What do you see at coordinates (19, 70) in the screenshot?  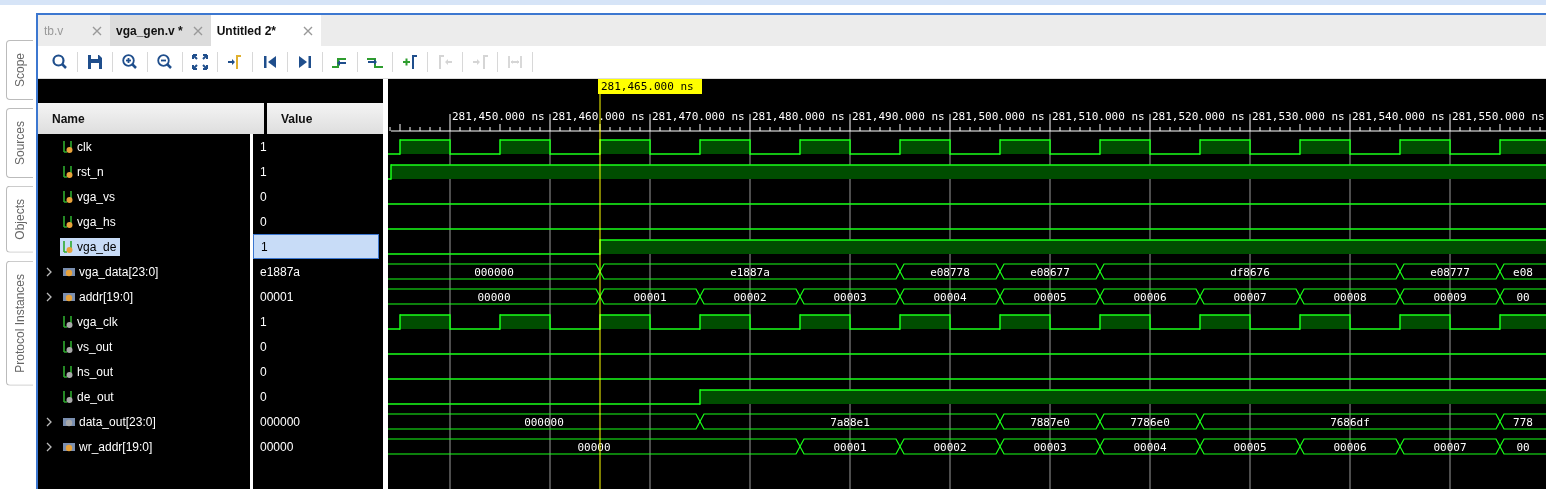 I see `side-tab: Scope` at bounding box center [19, 70].